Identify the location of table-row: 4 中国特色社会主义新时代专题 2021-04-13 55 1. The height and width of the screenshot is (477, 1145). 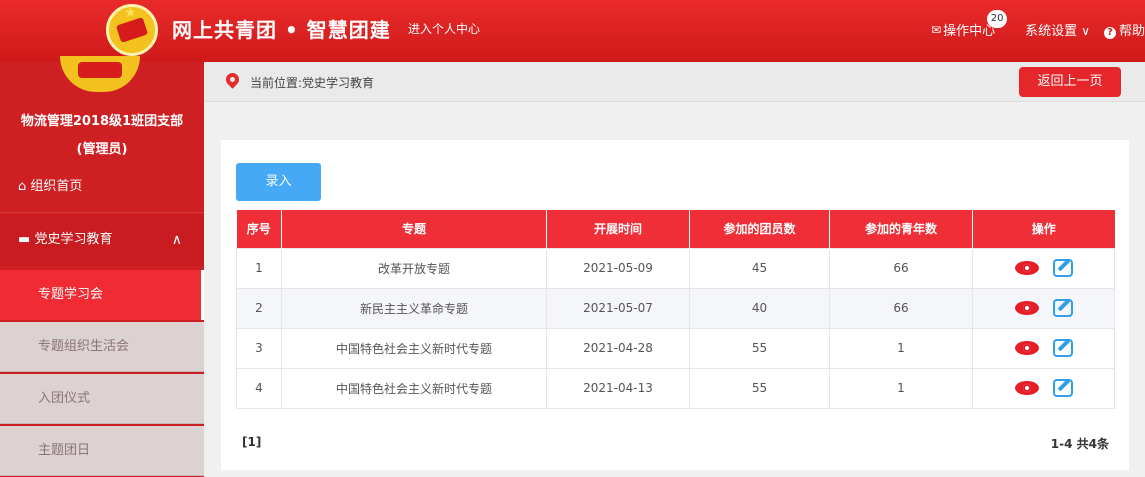
(675, 388).